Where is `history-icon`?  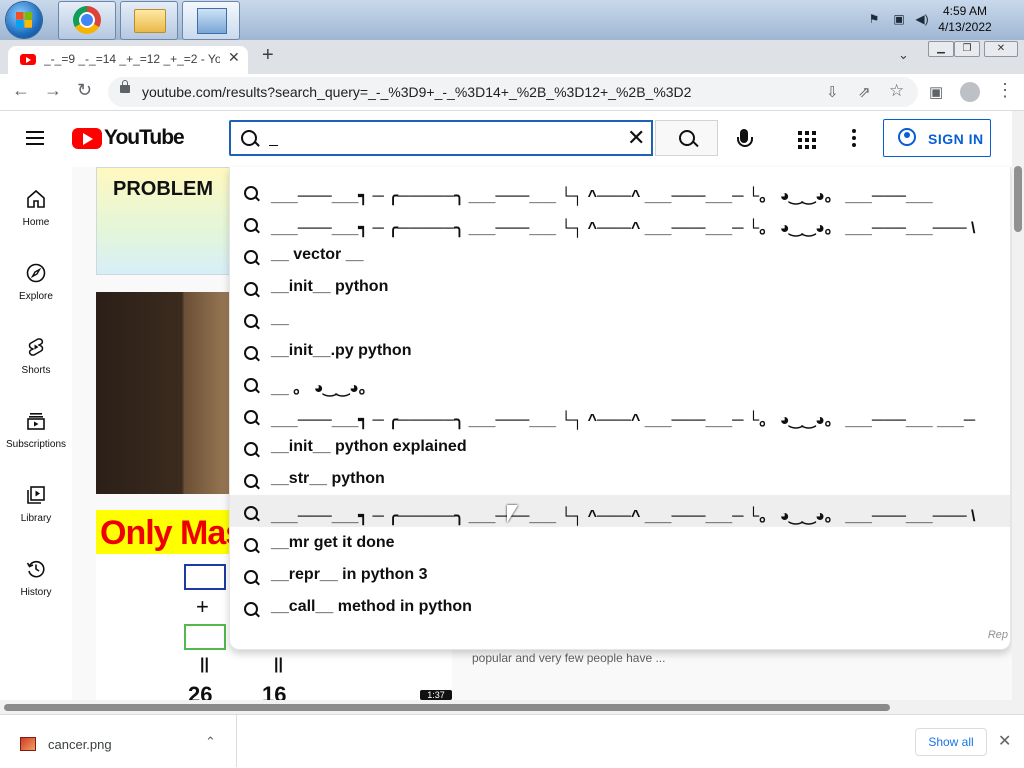 history-icon is located at coordinates (35, 569).